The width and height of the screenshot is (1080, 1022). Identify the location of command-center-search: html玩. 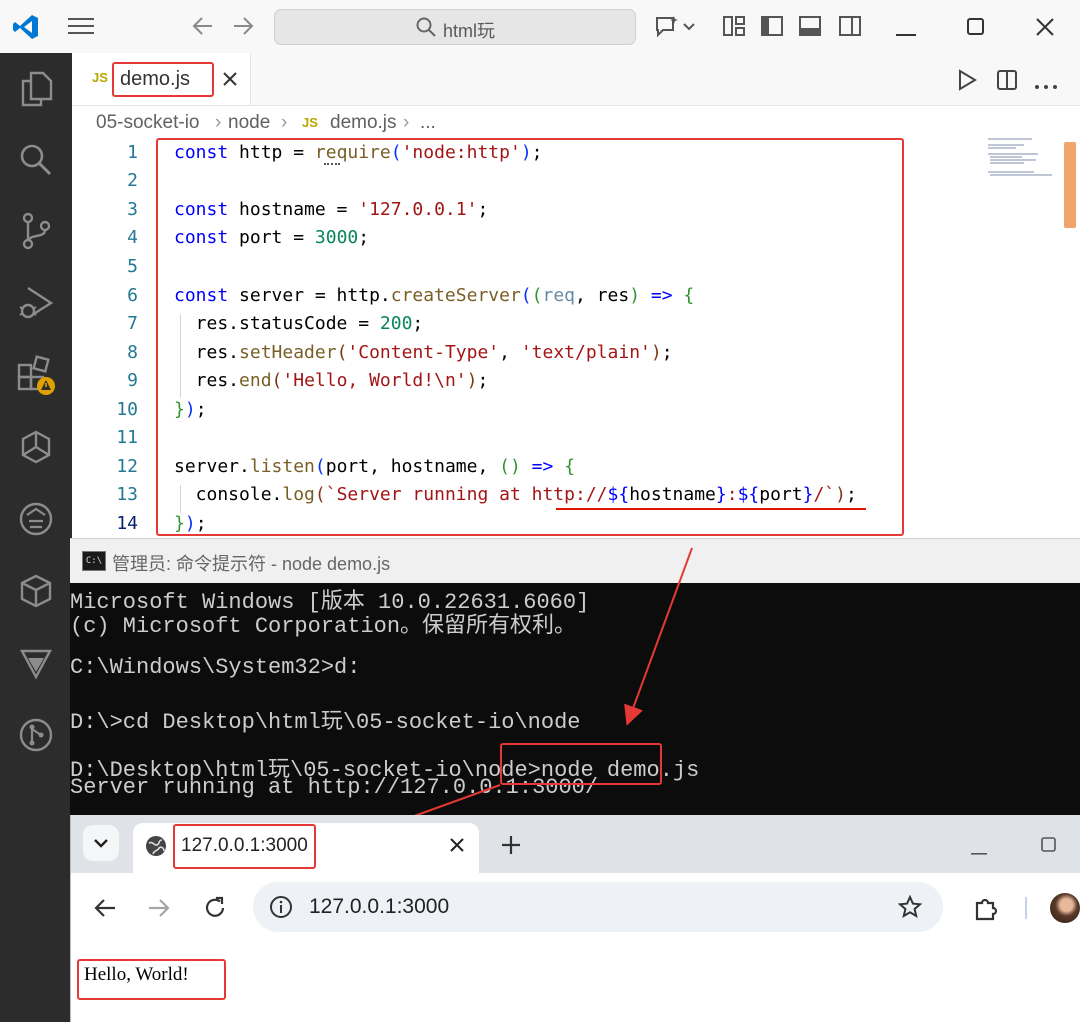
(455, 27).